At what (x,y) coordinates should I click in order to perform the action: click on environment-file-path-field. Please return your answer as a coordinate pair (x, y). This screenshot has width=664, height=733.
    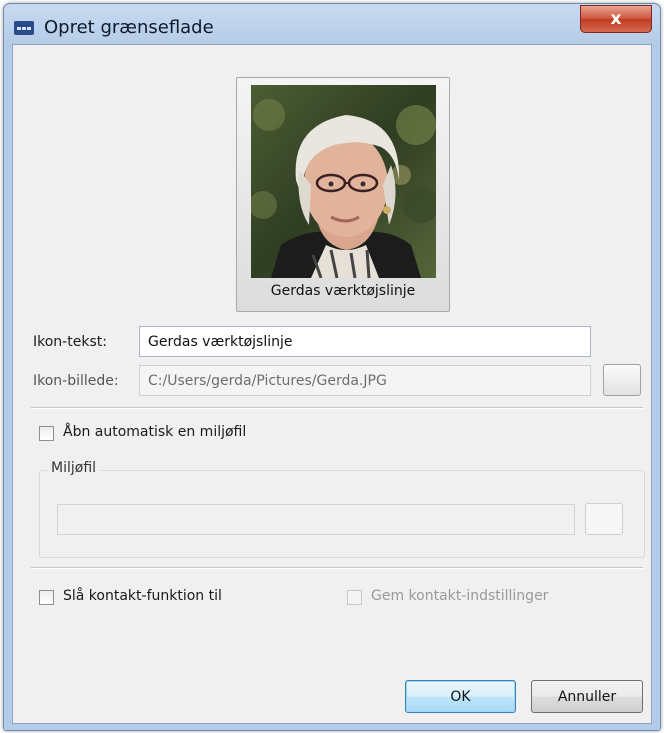
    Looking at the image, I should click on (316, 519).